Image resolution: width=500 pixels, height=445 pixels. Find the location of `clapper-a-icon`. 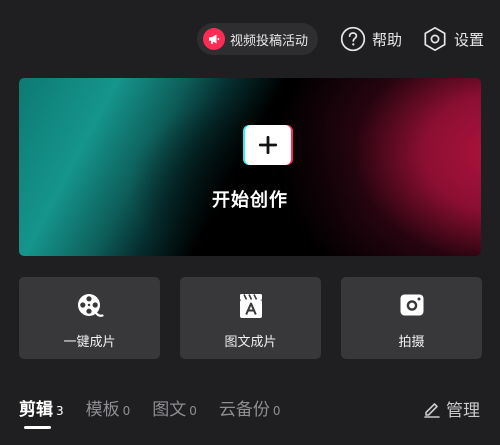

clapper-a-icon is located at coordinates (251, 306).